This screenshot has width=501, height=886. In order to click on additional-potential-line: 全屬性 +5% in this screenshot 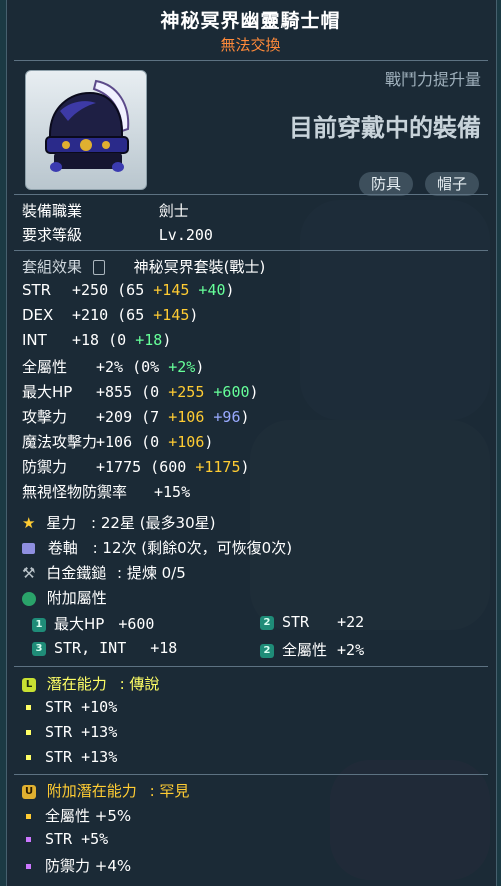, I will do `click(78, 815)`.